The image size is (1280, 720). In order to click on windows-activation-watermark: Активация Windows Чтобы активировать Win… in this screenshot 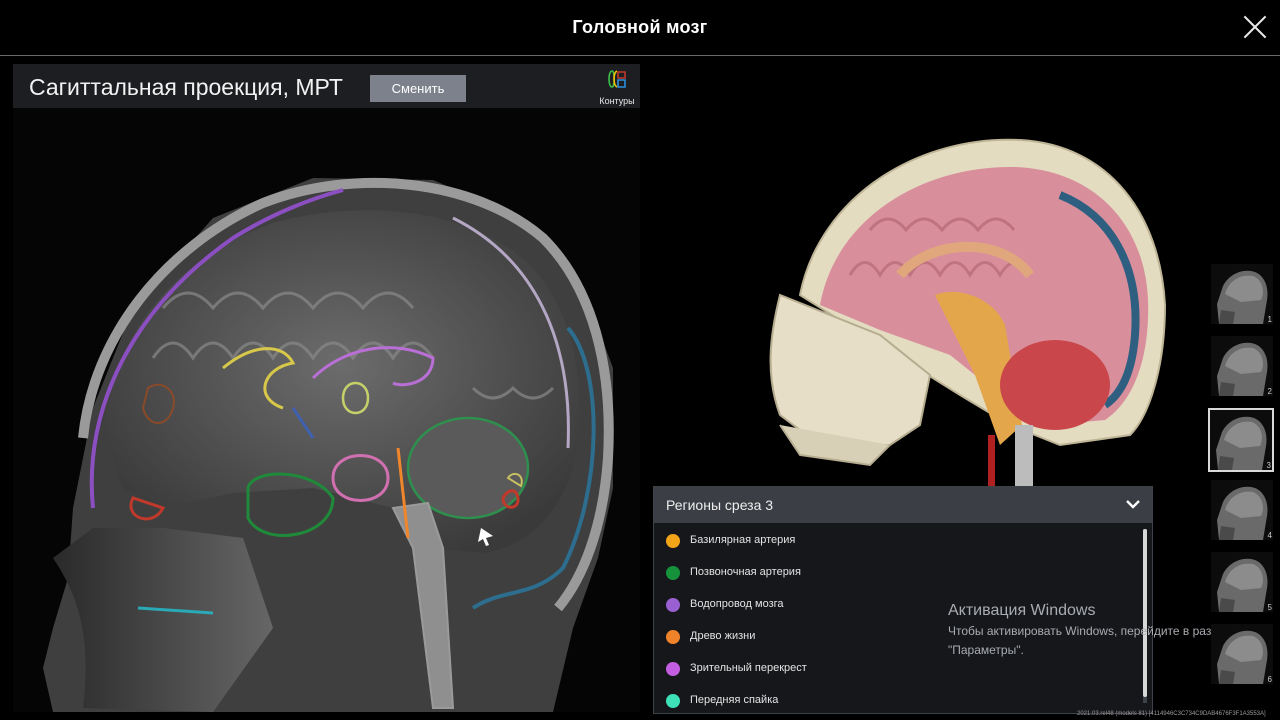, I will do `click(1089, 630)`.